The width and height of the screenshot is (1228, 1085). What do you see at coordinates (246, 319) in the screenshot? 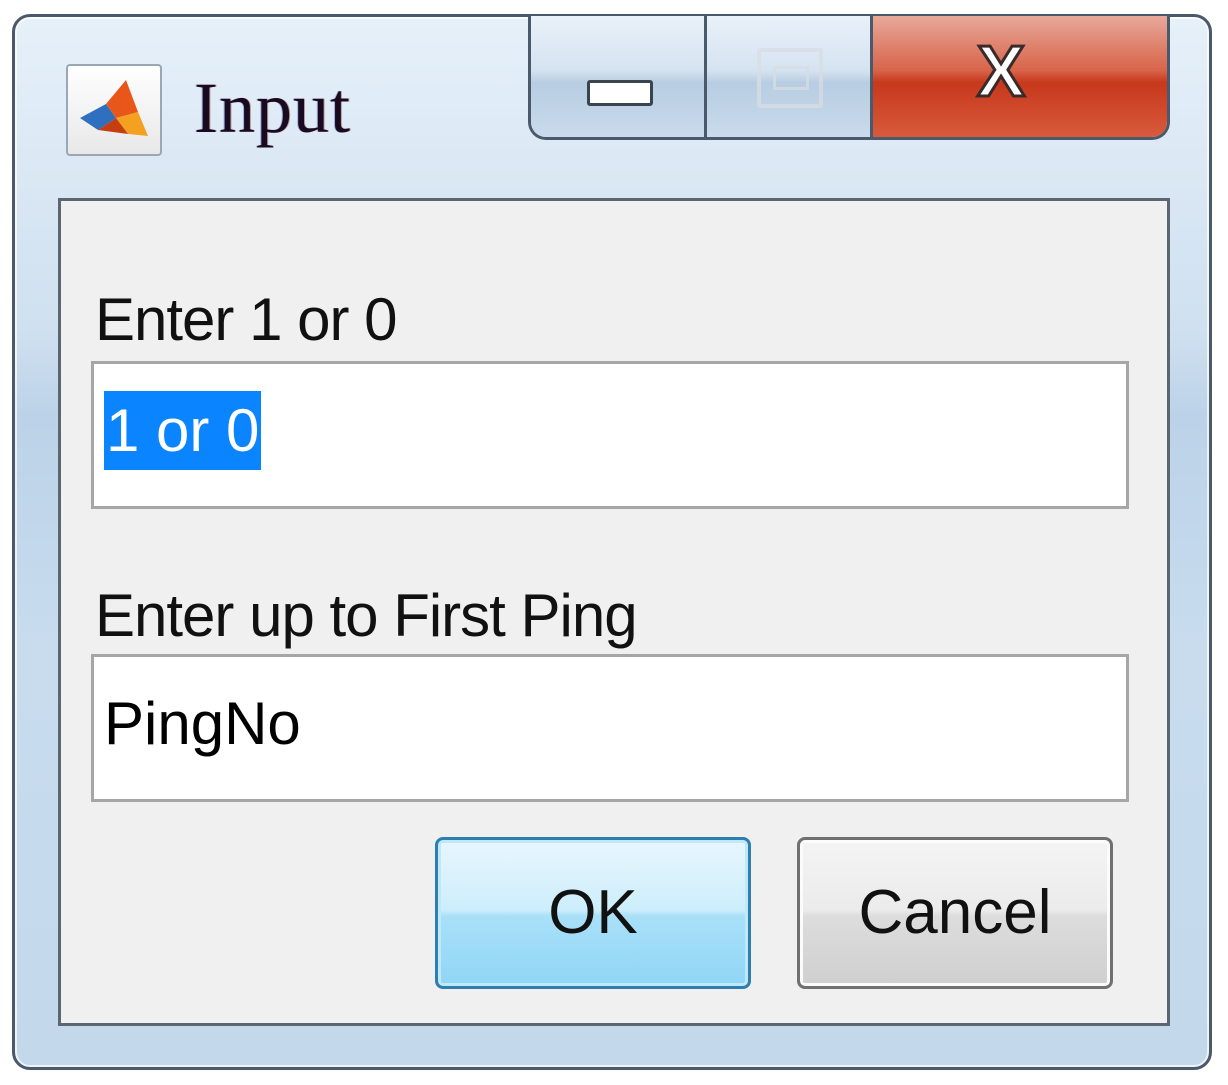
I see `field-label-binary: Enter 1 or 0` at bounding box center [246, 319].